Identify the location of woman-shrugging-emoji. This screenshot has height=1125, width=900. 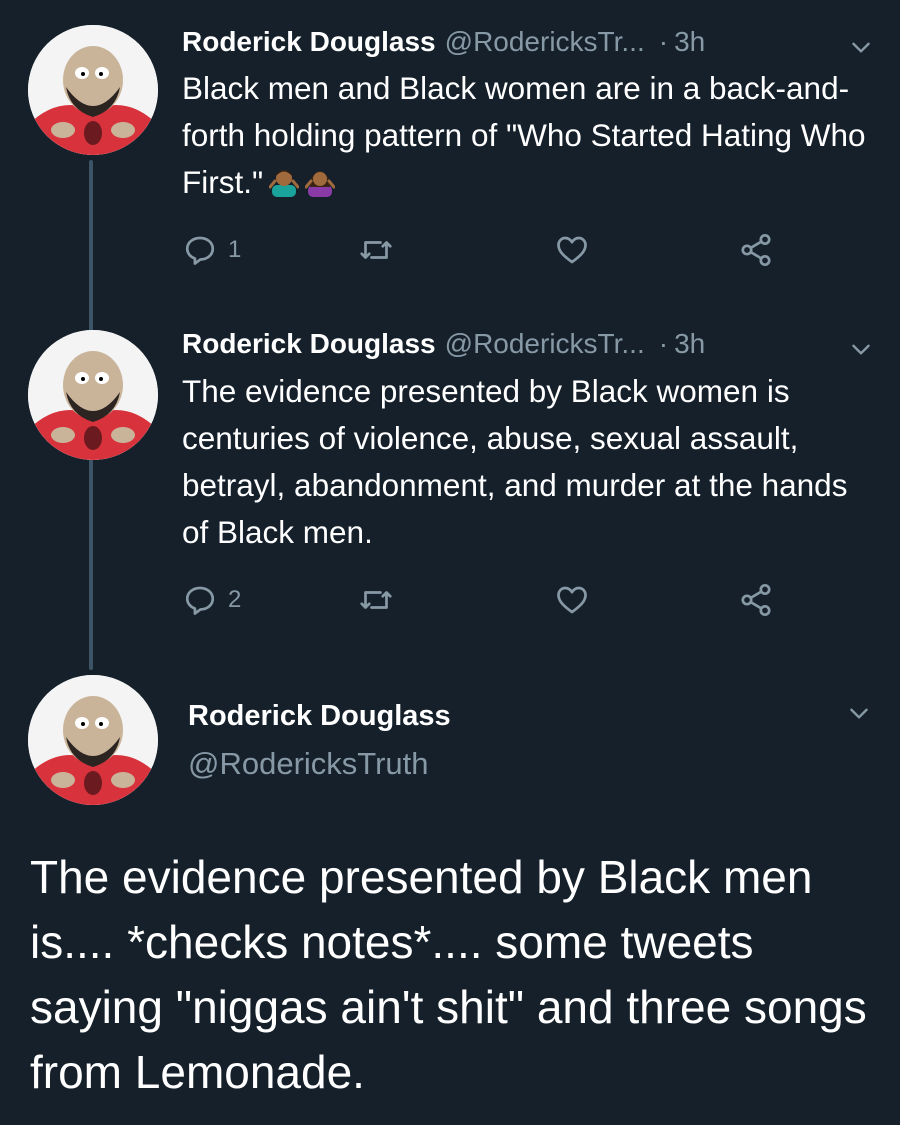
(320, 184).